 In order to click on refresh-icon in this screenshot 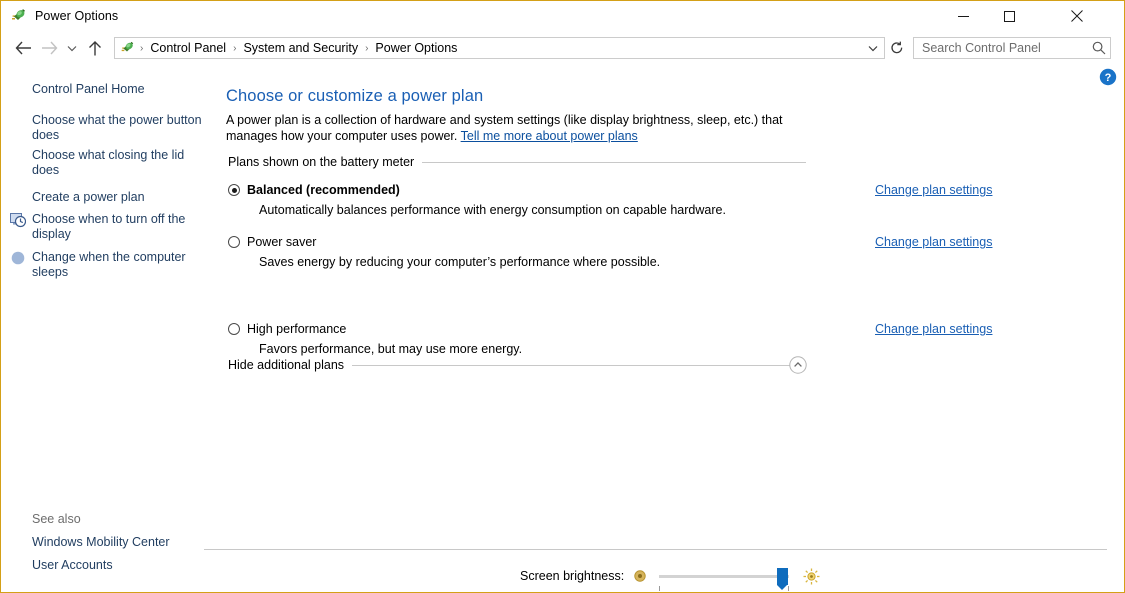, I will do `click(897, 48)`.